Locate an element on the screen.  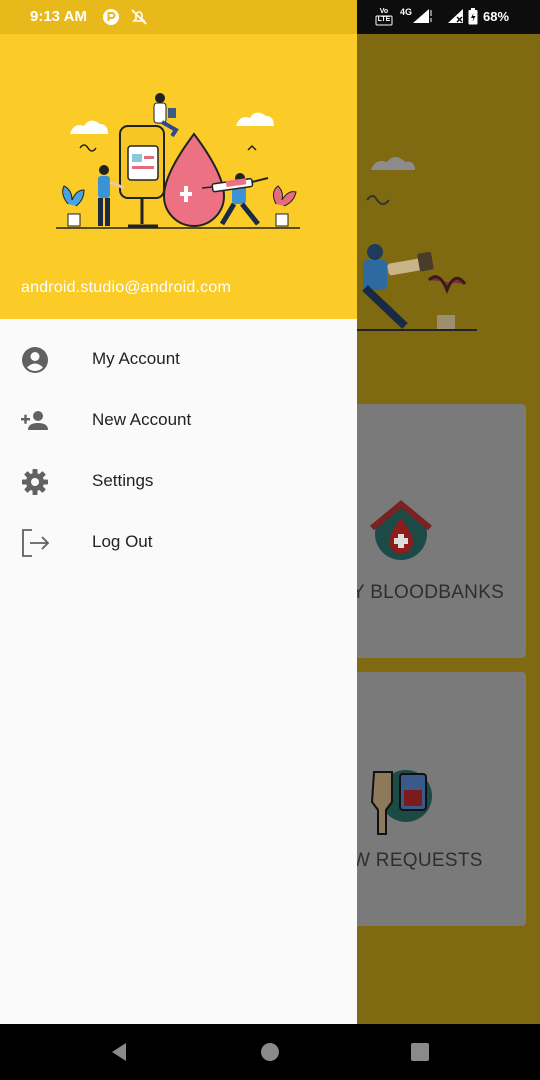
signal-icon is located at coordinates (455, 16).